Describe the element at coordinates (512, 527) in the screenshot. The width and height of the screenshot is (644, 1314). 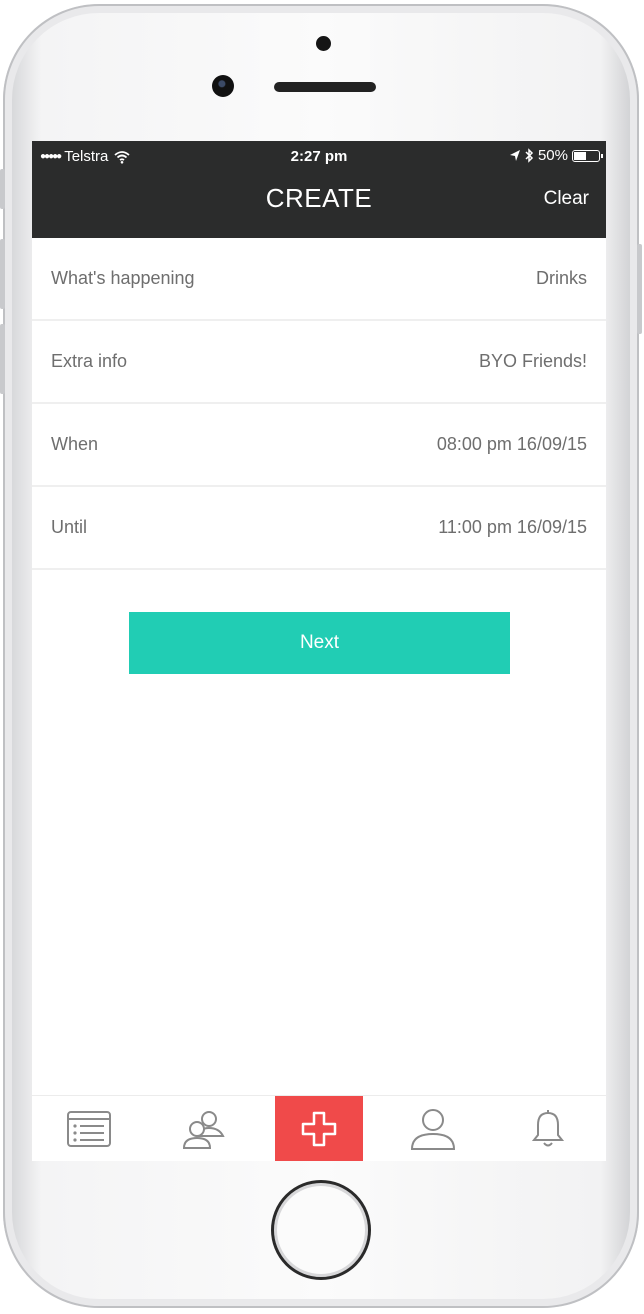
I see `row-value: 11:00 pm 16/09/15` at that location.